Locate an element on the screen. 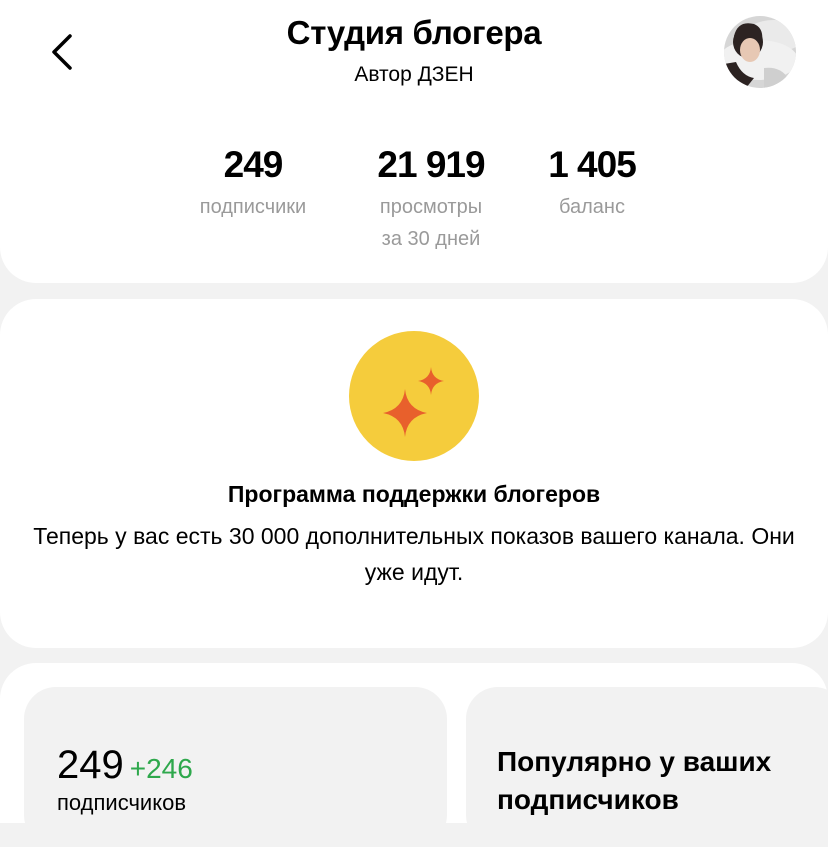 The height and width of the screenshot is (847, 828). subscribers-count-row: 249 +246 is located at coordinates (125, 767).